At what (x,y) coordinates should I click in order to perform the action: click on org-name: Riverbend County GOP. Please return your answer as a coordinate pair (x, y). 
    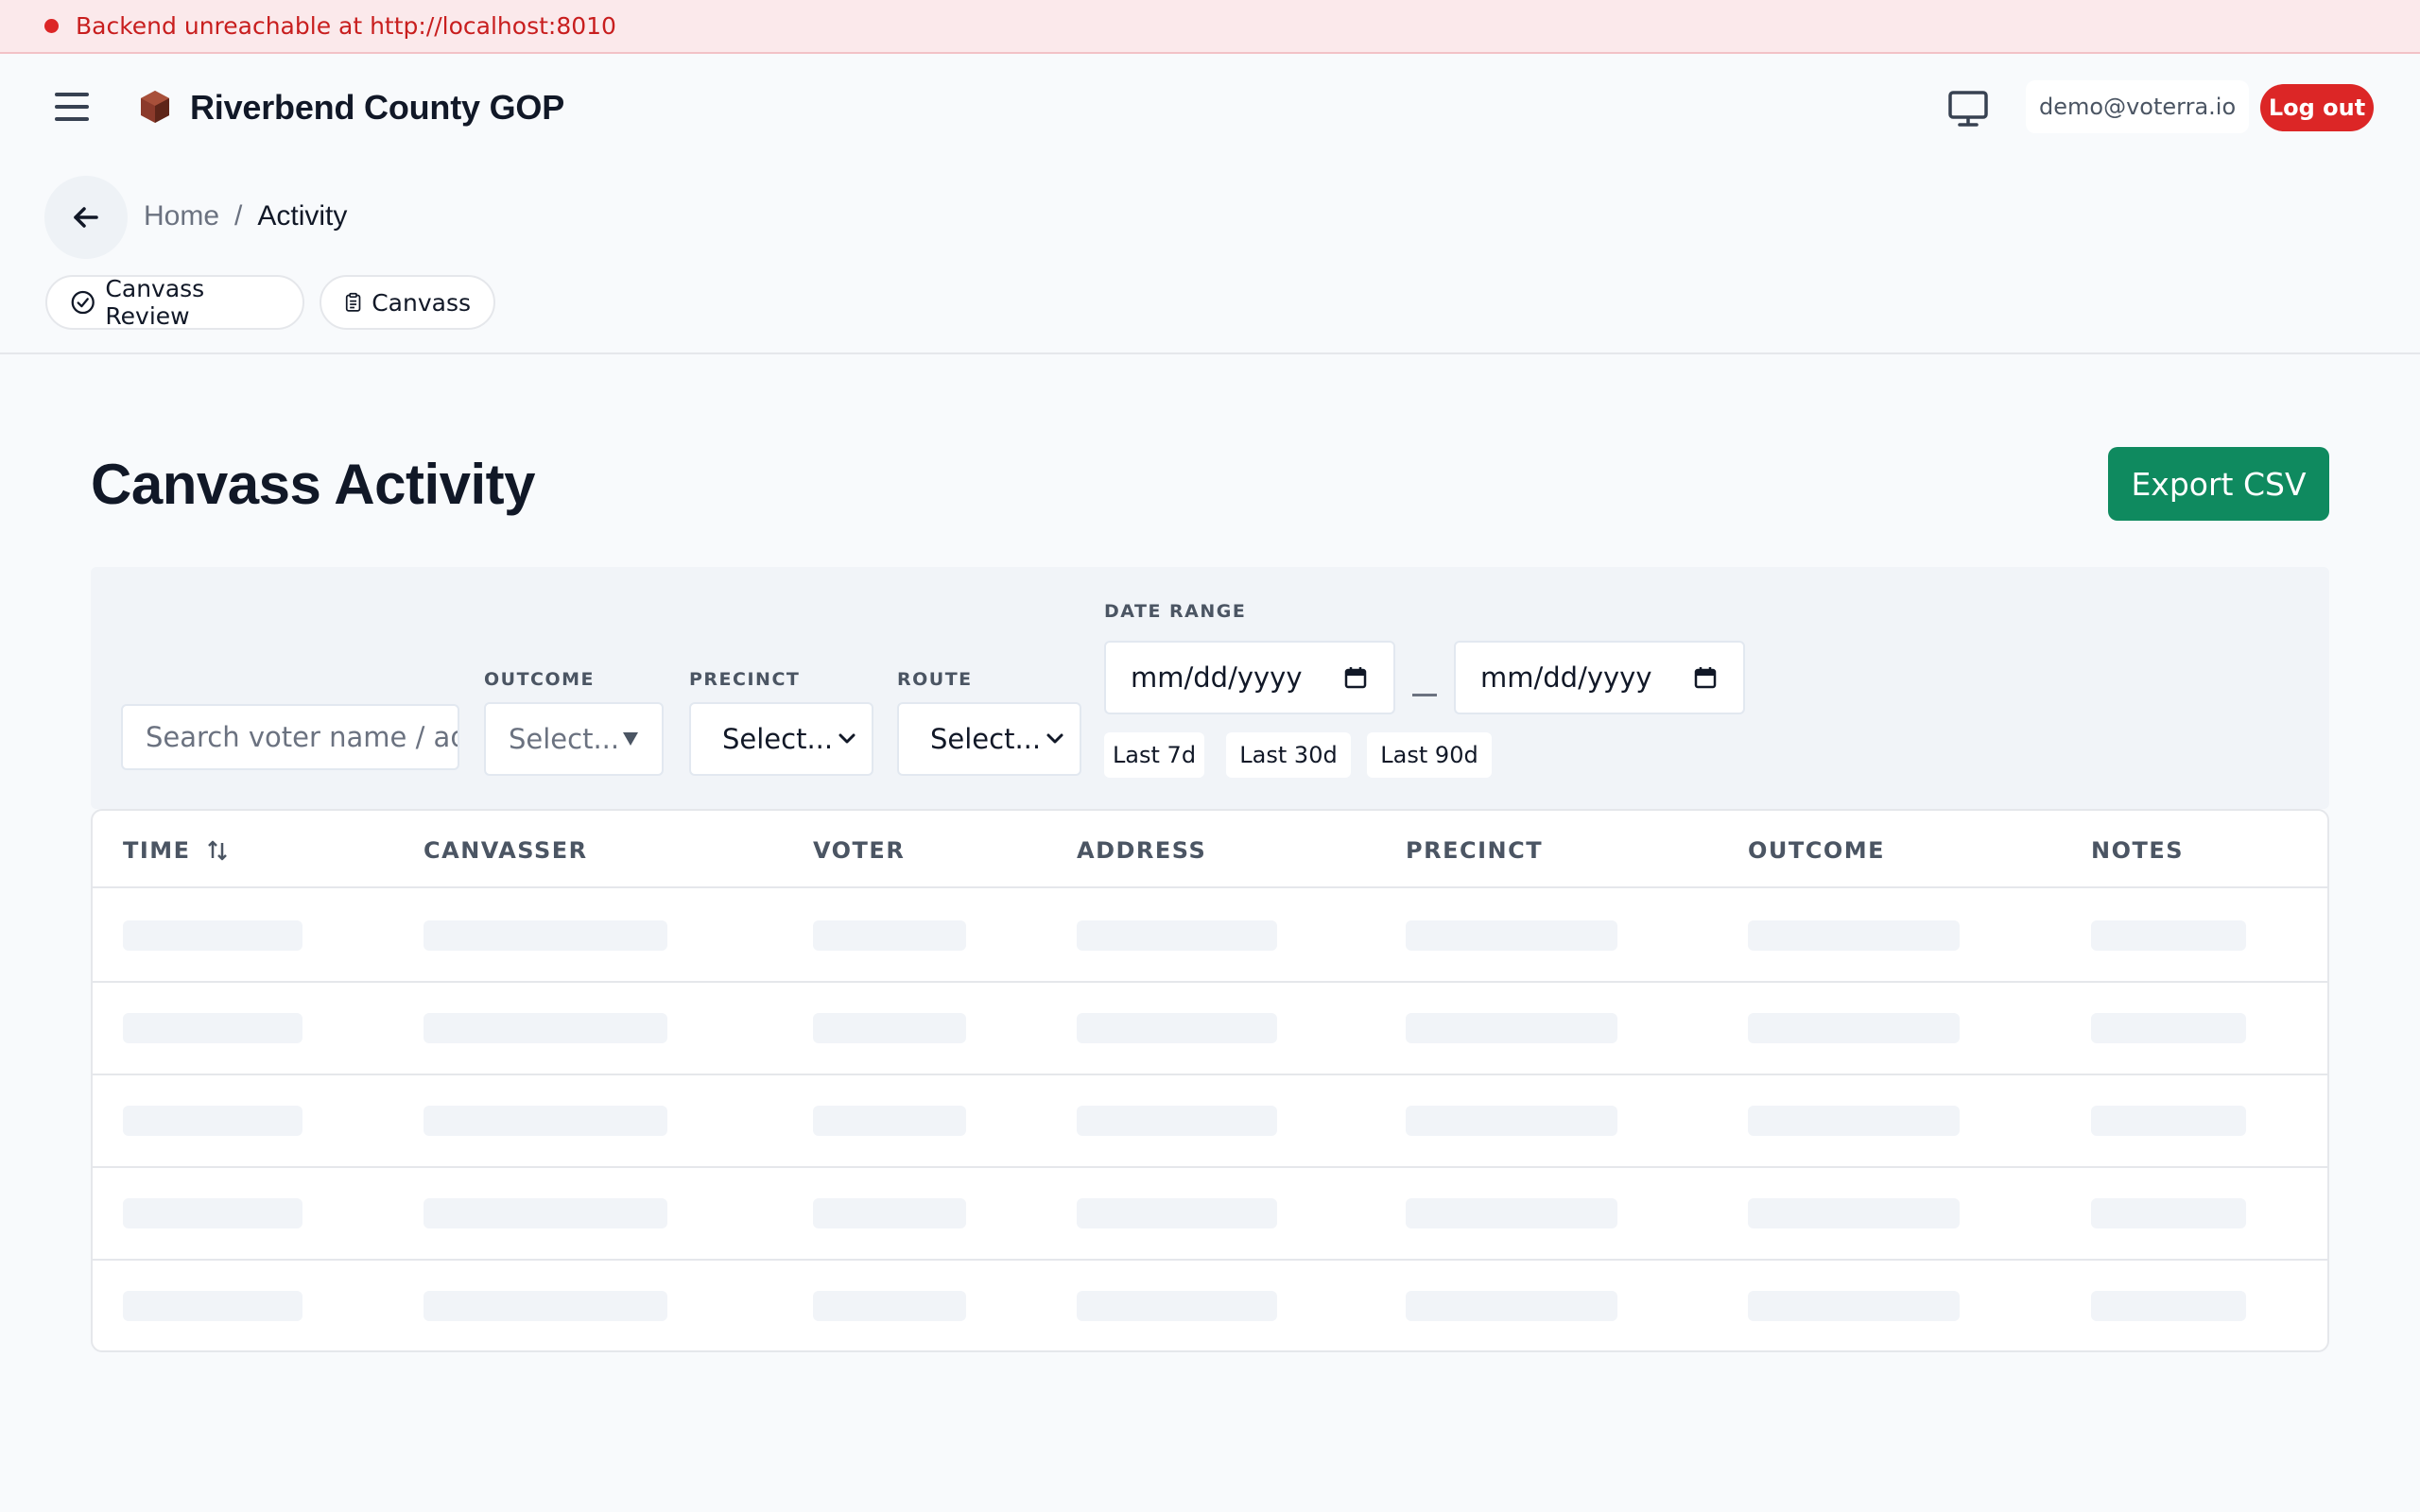
    Looking at the image, I should click on (377, 107).